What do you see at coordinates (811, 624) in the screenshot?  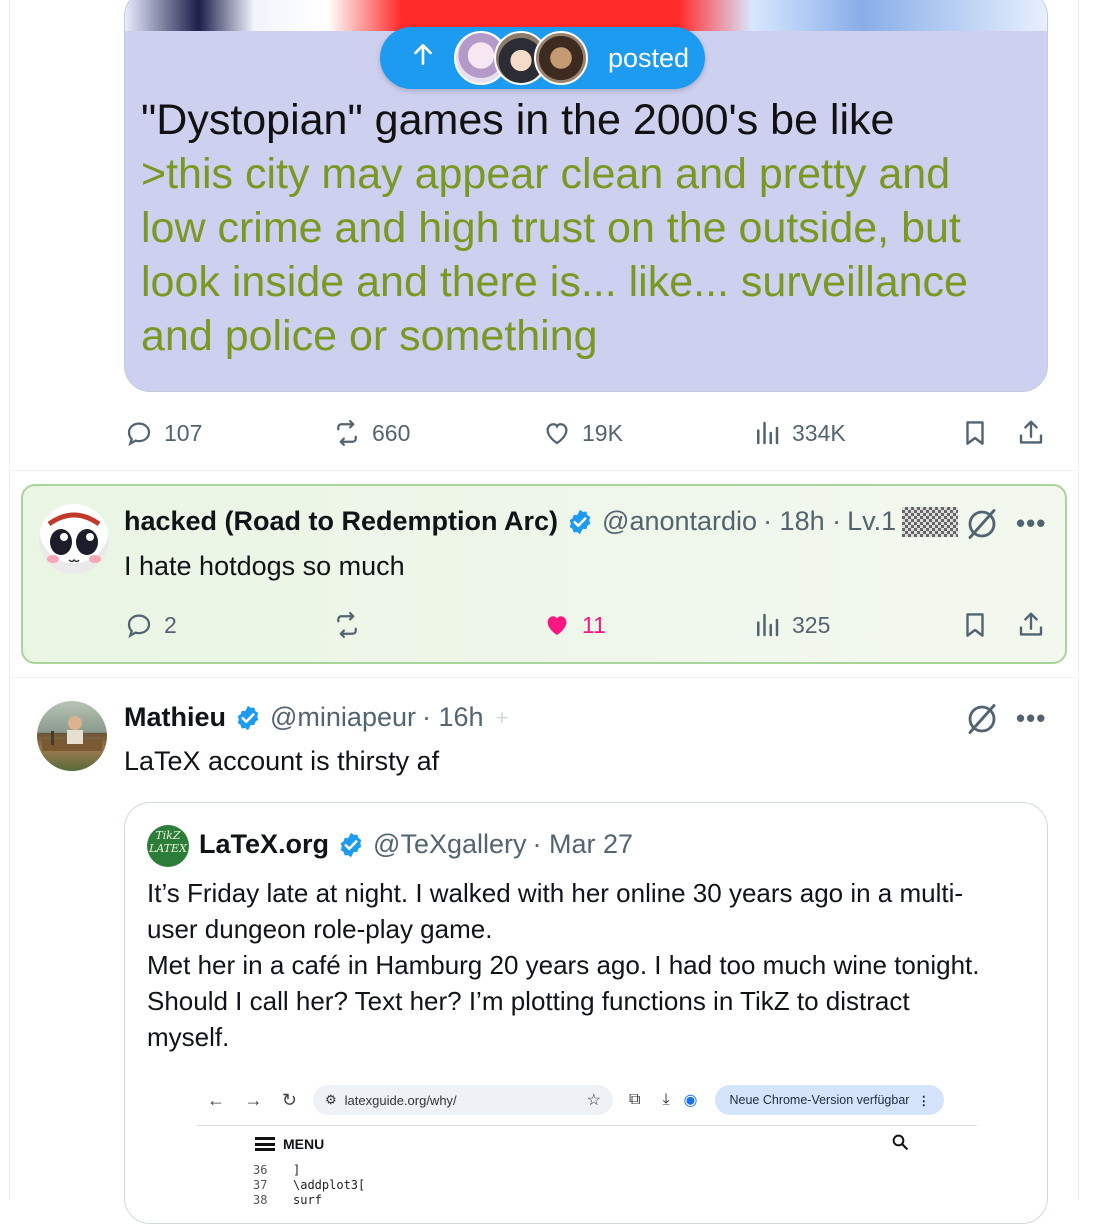 I see `views-count: 325` at bounding box center [811, 624].